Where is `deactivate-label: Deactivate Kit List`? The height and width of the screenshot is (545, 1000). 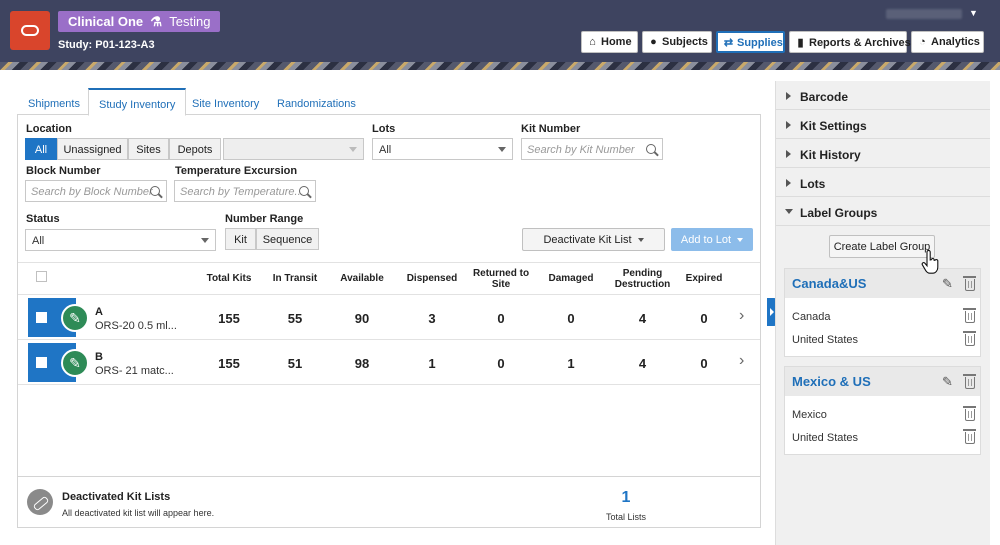 deactivate-label: Deactivate Kit List is located at coordinates (587, 240).